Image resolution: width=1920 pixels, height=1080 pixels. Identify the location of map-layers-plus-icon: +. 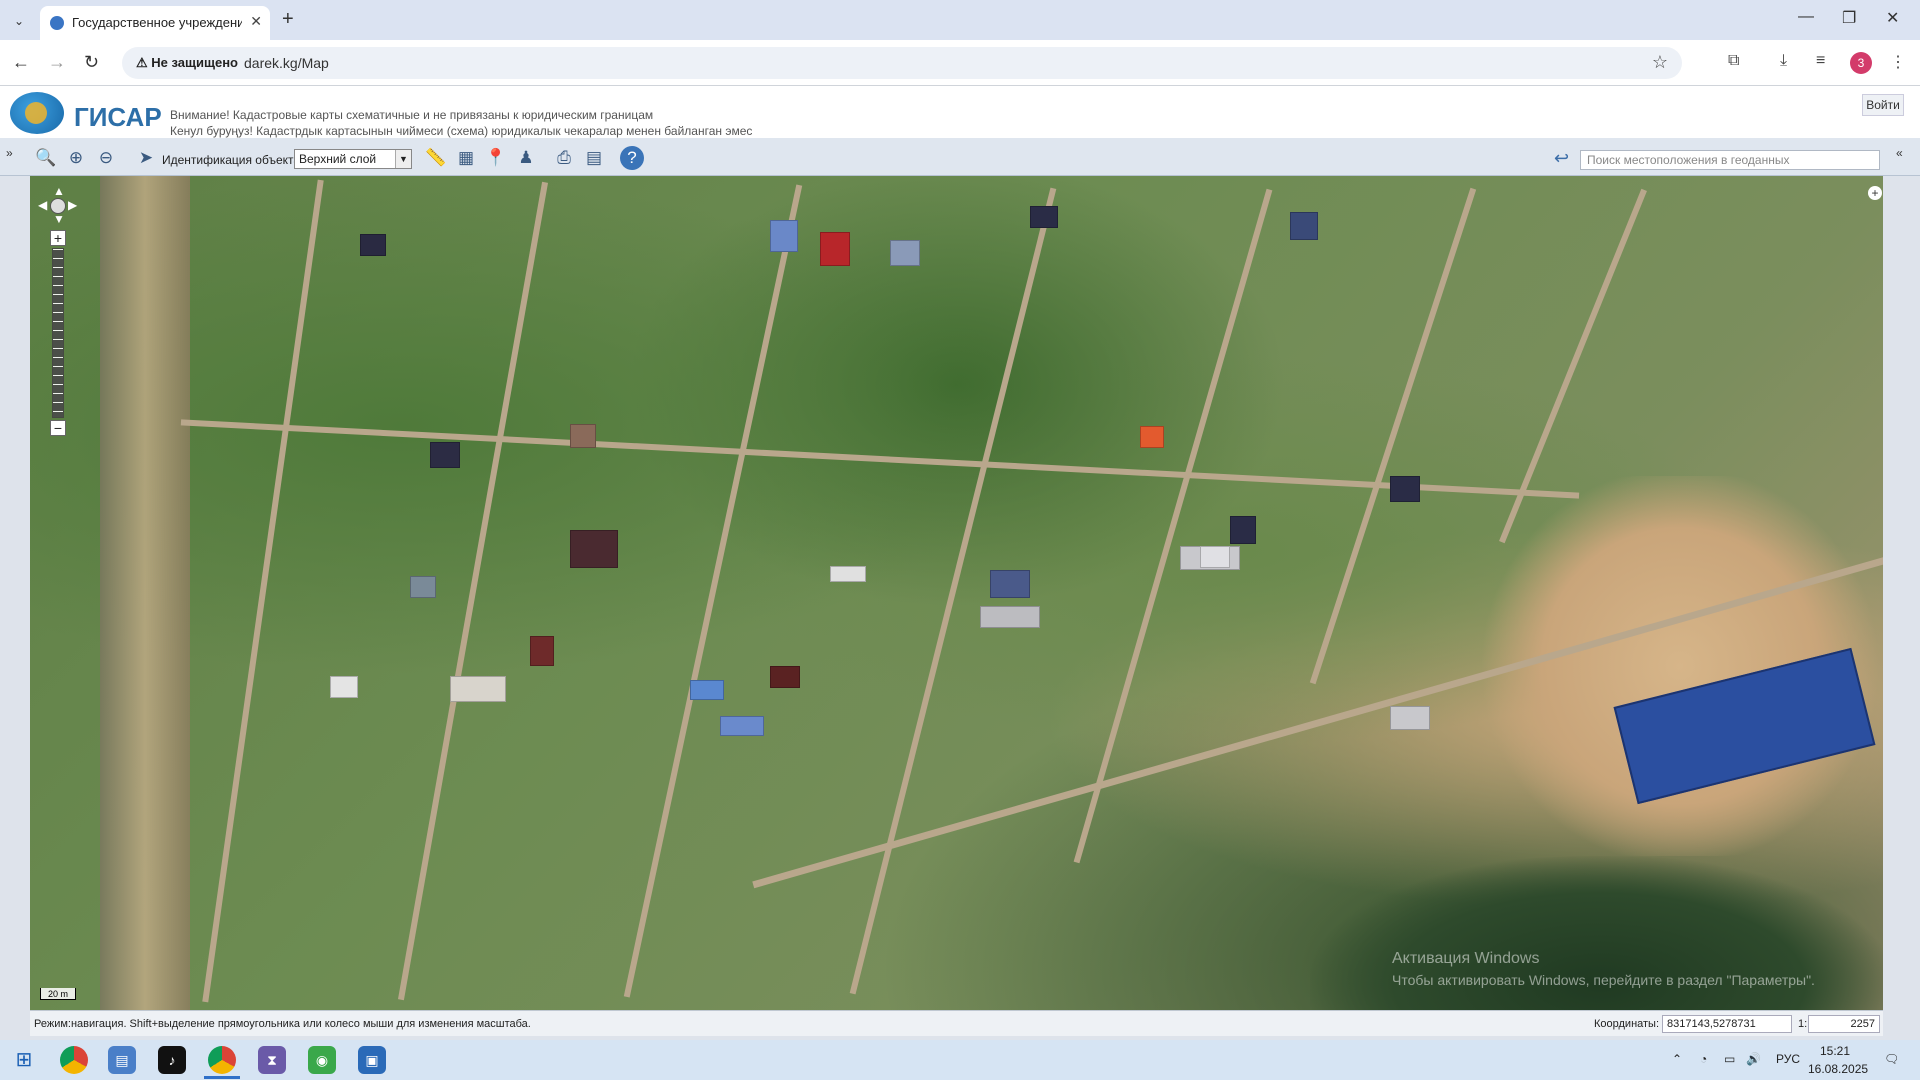
(1875, 193).